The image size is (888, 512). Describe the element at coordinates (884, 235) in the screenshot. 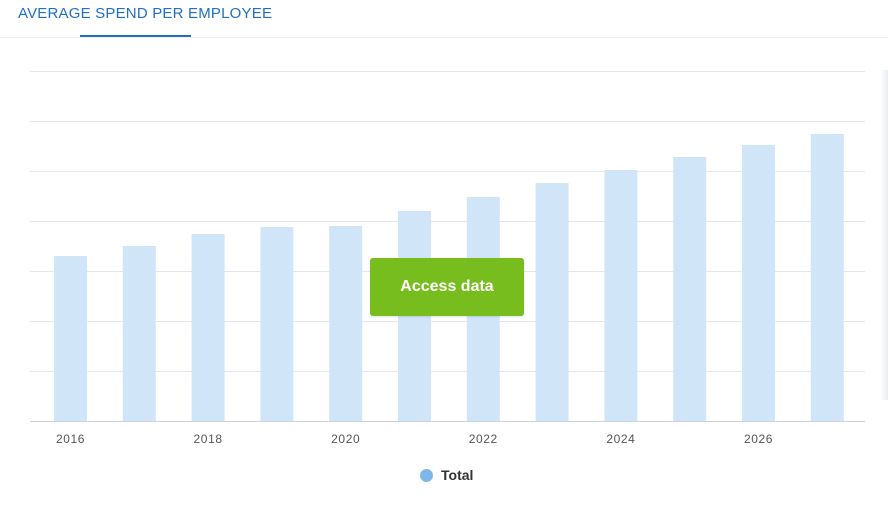

I see `scroll-shadow` at that location.